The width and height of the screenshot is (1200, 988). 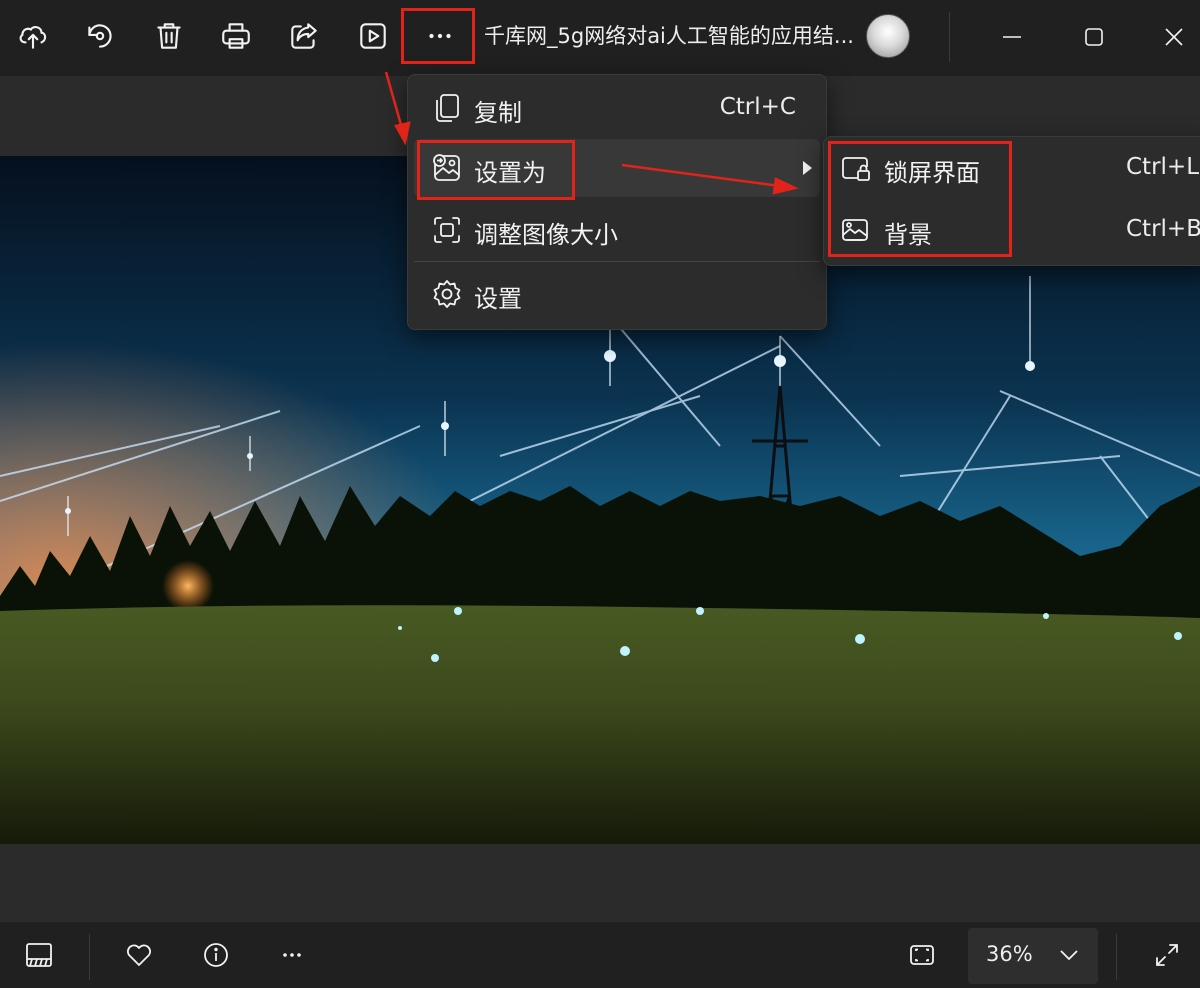 I want to click on annotation-box-more, so click(x=438, y=36).